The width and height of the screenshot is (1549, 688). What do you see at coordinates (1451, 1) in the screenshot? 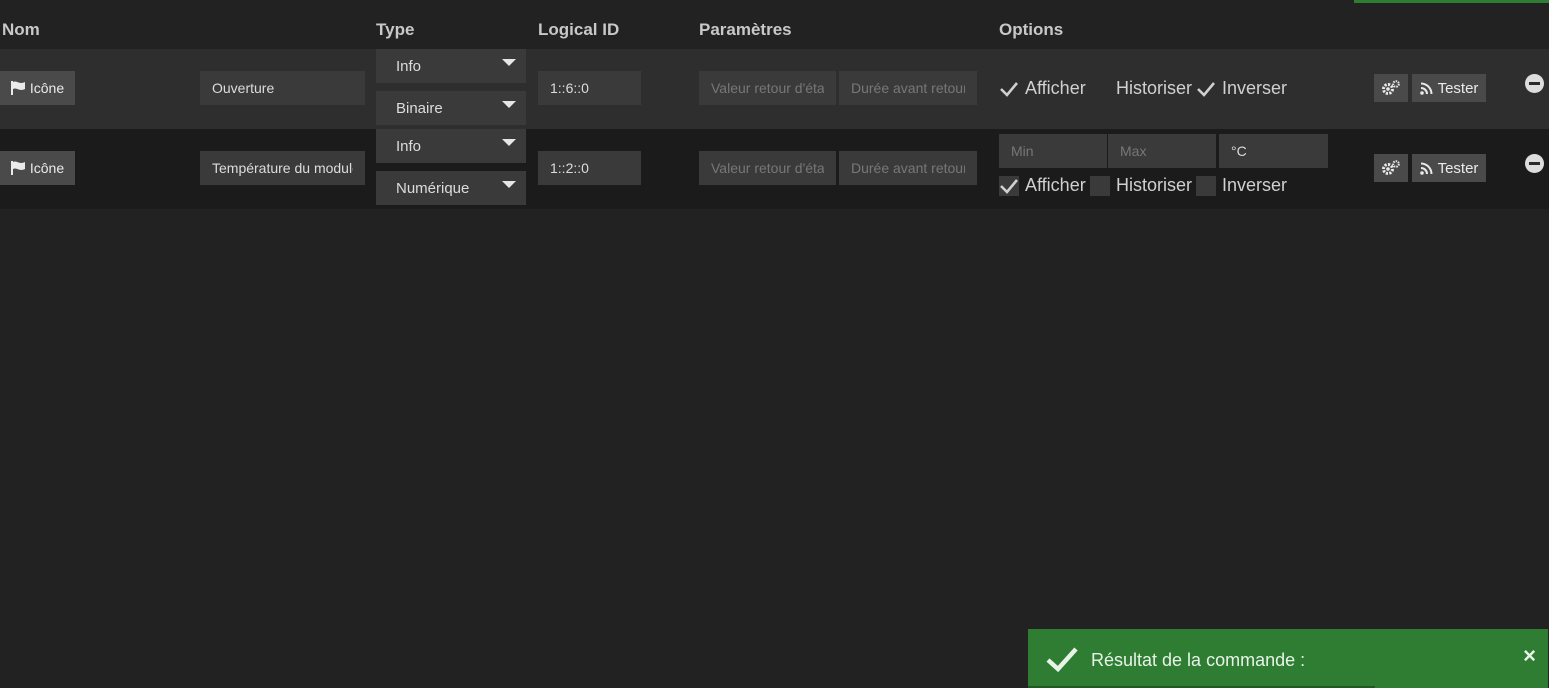
I see `top-progress-bar` at bounding box center [1451, 1].